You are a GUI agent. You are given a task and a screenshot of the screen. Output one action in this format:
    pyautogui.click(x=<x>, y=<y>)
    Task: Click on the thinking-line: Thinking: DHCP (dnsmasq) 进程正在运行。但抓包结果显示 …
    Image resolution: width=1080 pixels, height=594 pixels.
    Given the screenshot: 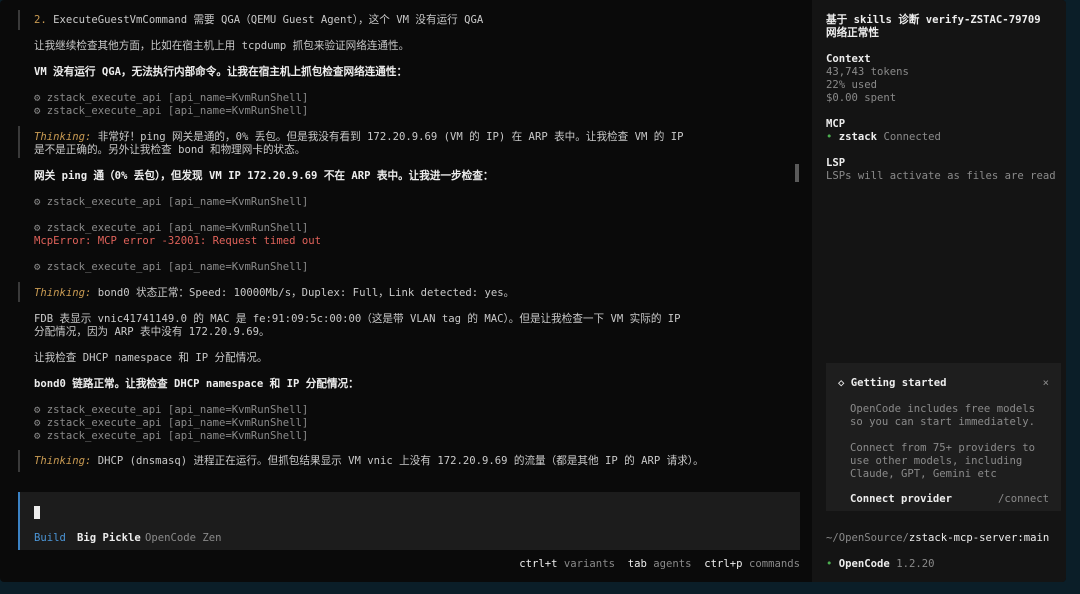 What is the action you would take?
    pyautogui.click(x=369, y=461)
    